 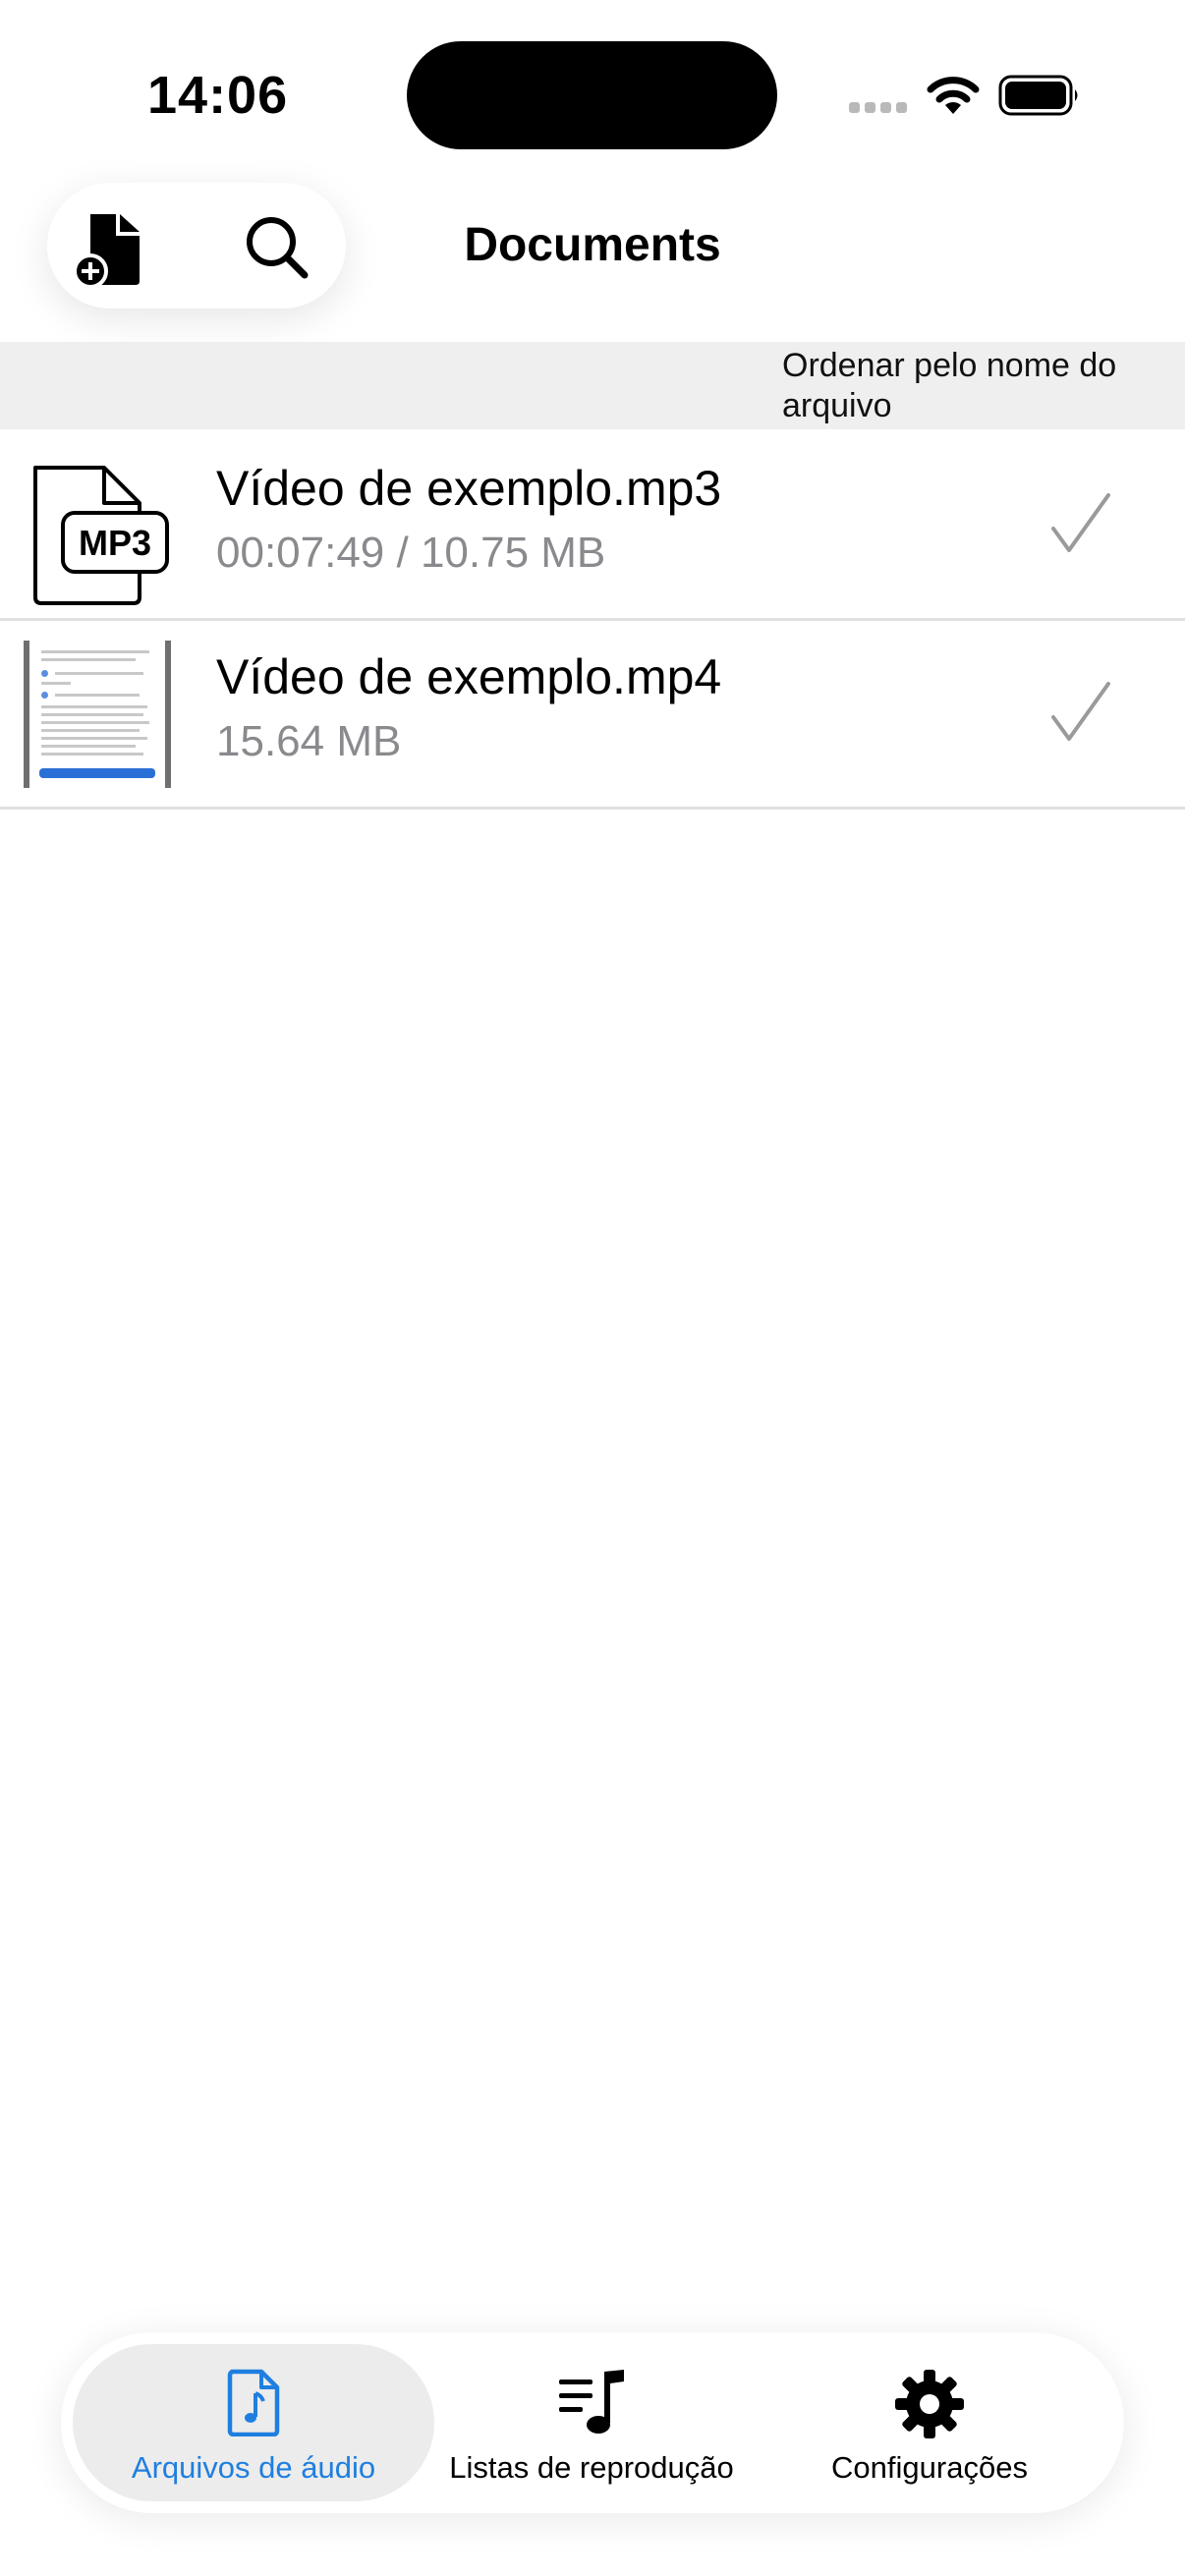 What do you see at coordinates (469, 488) in the screenshot?
I see `file-name: Vídeo de exemplo.mp3` at bounding box center [469, 488].